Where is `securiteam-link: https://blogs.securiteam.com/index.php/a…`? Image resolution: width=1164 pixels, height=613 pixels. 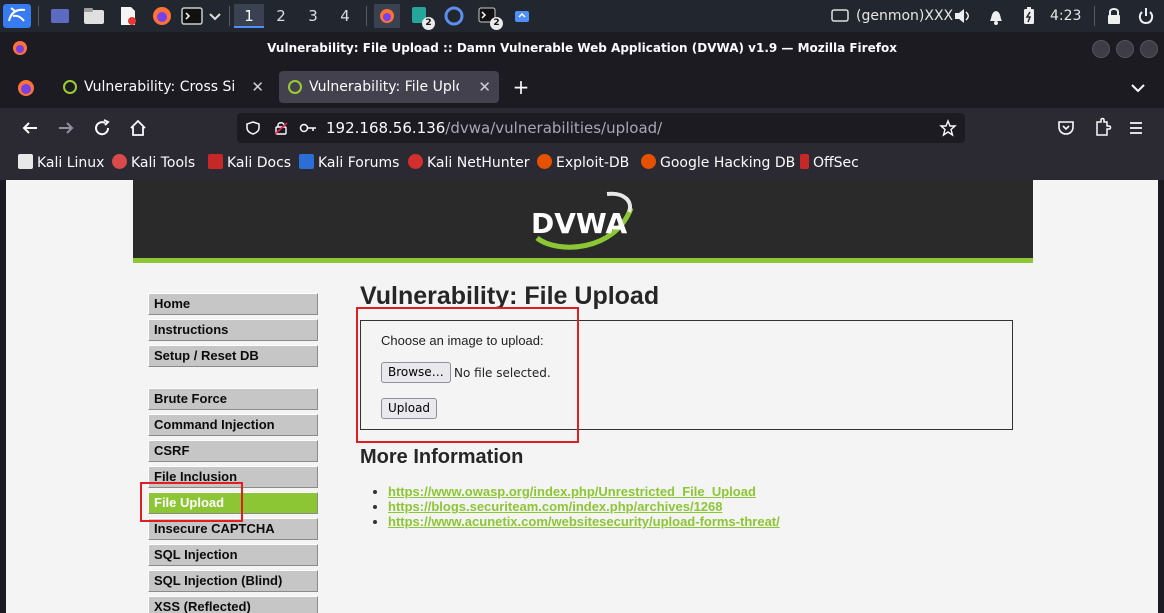
securiteam-link: https://blogs.securiteam.com/index.php/a… is located at coordinates (555, 506).